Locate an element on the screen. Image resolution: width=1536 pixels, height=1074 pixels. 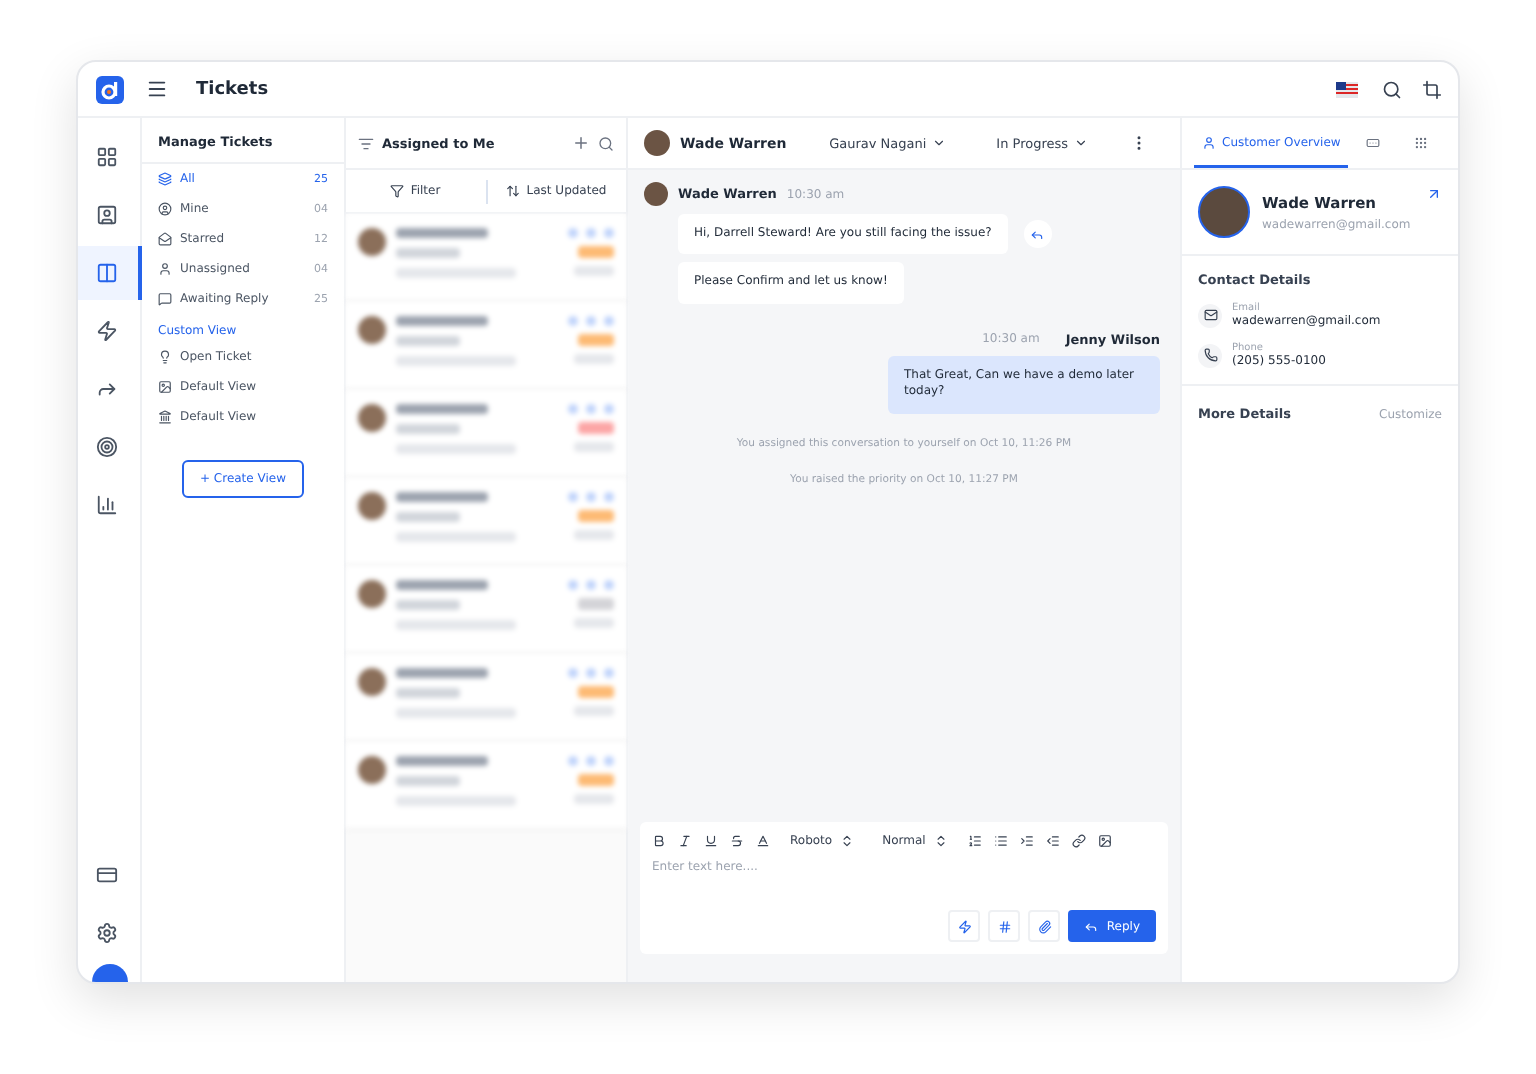
indent-icon is located at coordinates (1026, 841).